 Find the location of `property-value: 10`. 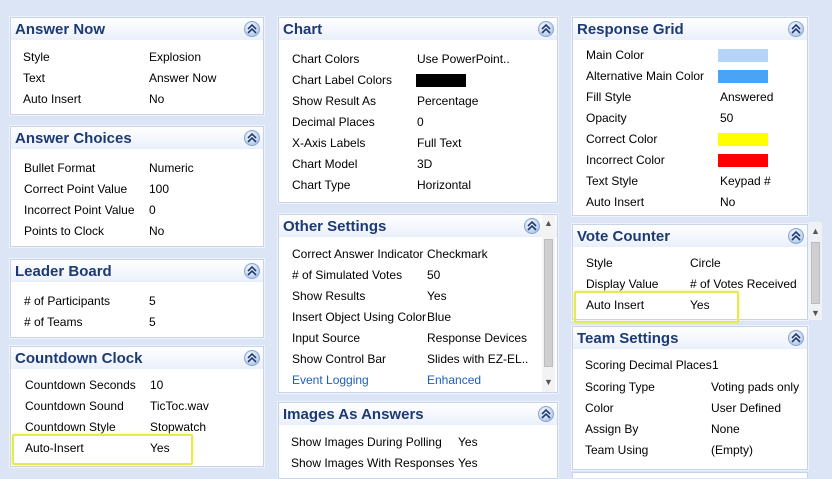

property-value: 10 is located at coordinates (156, 385).